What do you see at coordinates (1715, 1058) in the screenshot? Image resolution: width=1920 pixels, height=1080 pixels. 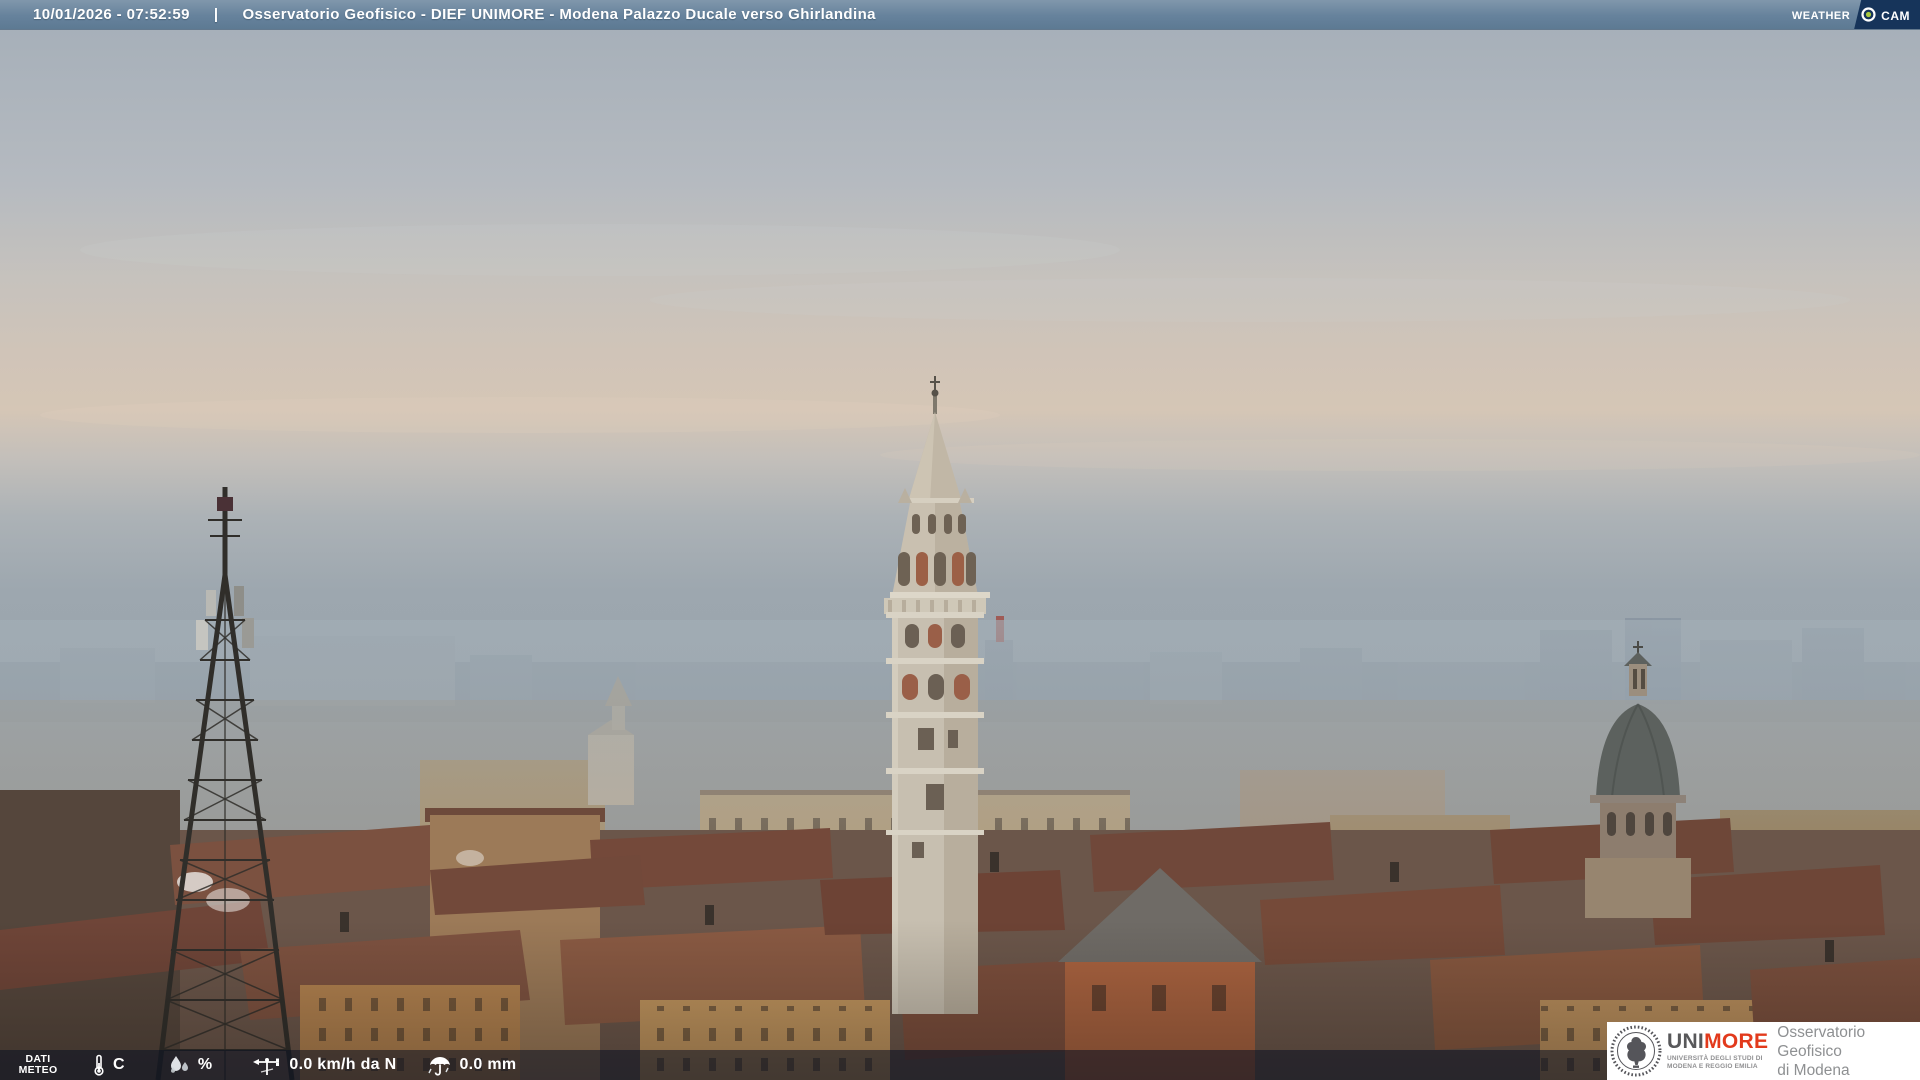 I see `unimore-subtitle-line1: UNIVERSITÀ DEGLI STUDI DI` at bounding box center [1715, 1058].